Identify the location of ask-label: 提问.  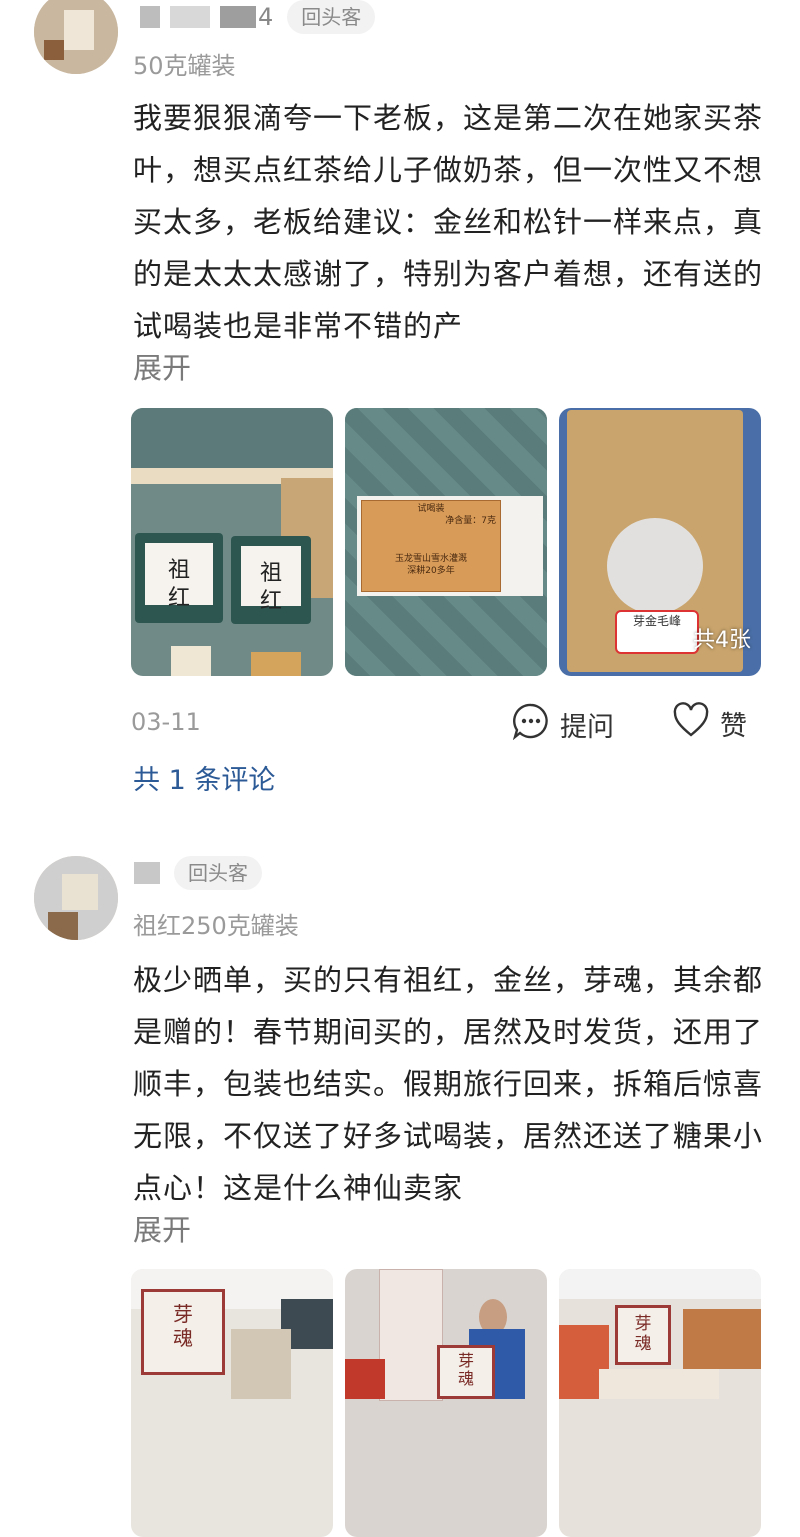
(587, 727).